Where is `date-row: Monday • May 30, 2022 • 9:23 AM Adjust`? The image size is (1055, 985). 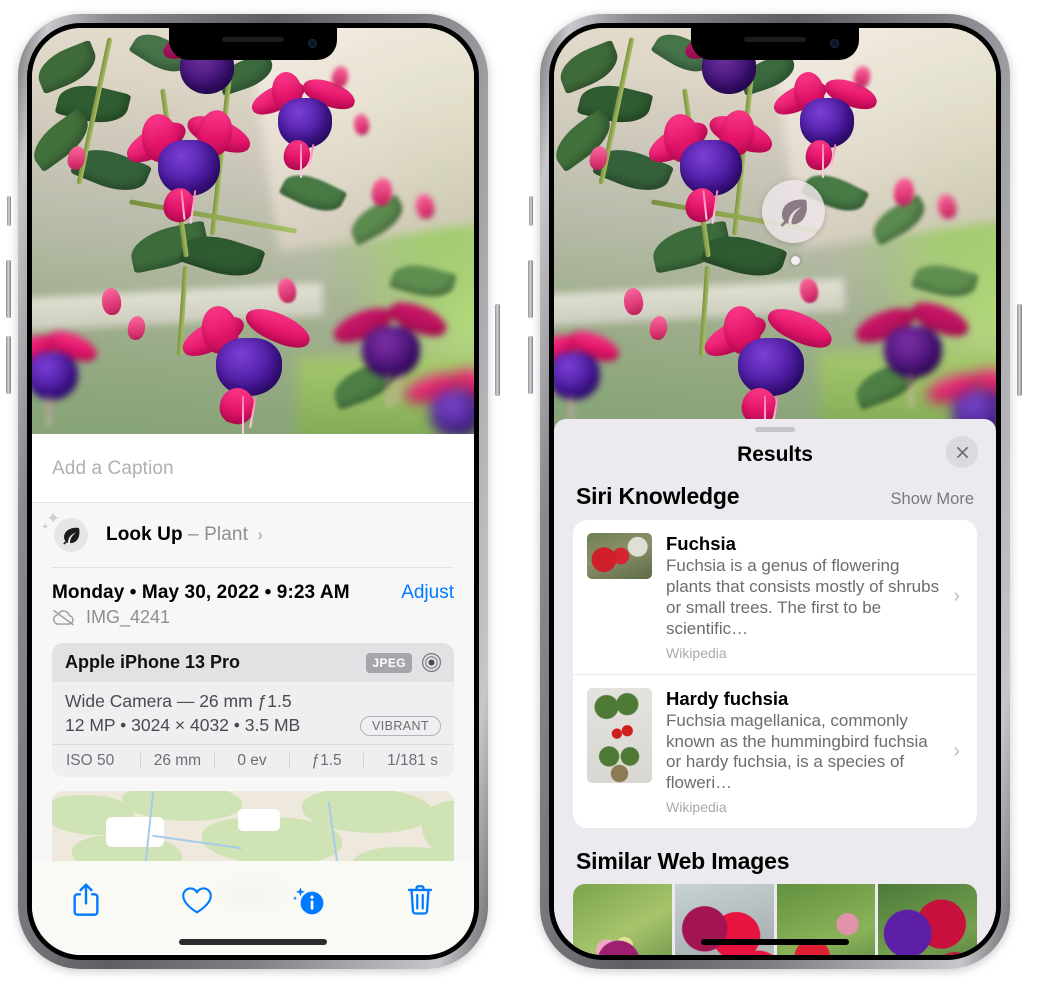
date-row: Monday • May 30, 2022 • 9:23 AM Adjust is located at coordinates (253, 587).